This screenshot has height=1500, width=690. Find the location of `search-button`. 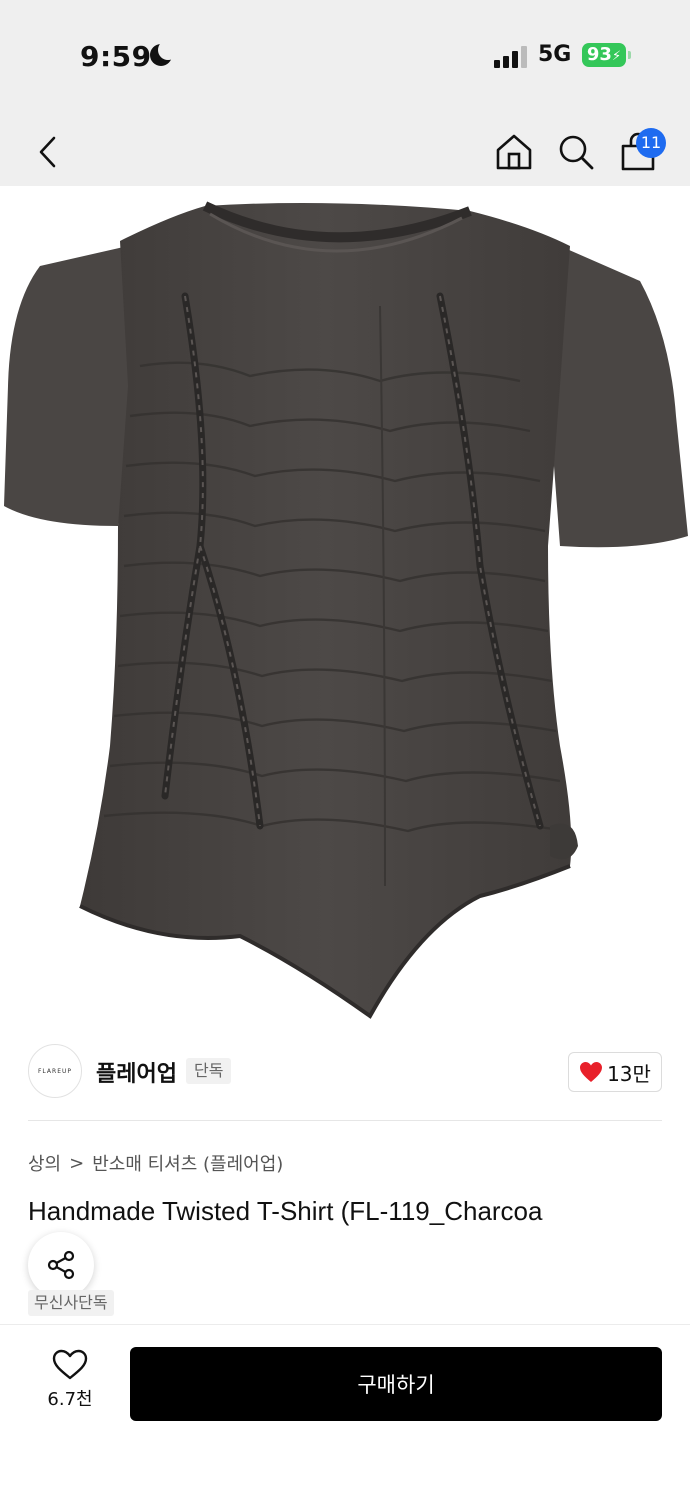

search-button is located at coordinates (576, 152).